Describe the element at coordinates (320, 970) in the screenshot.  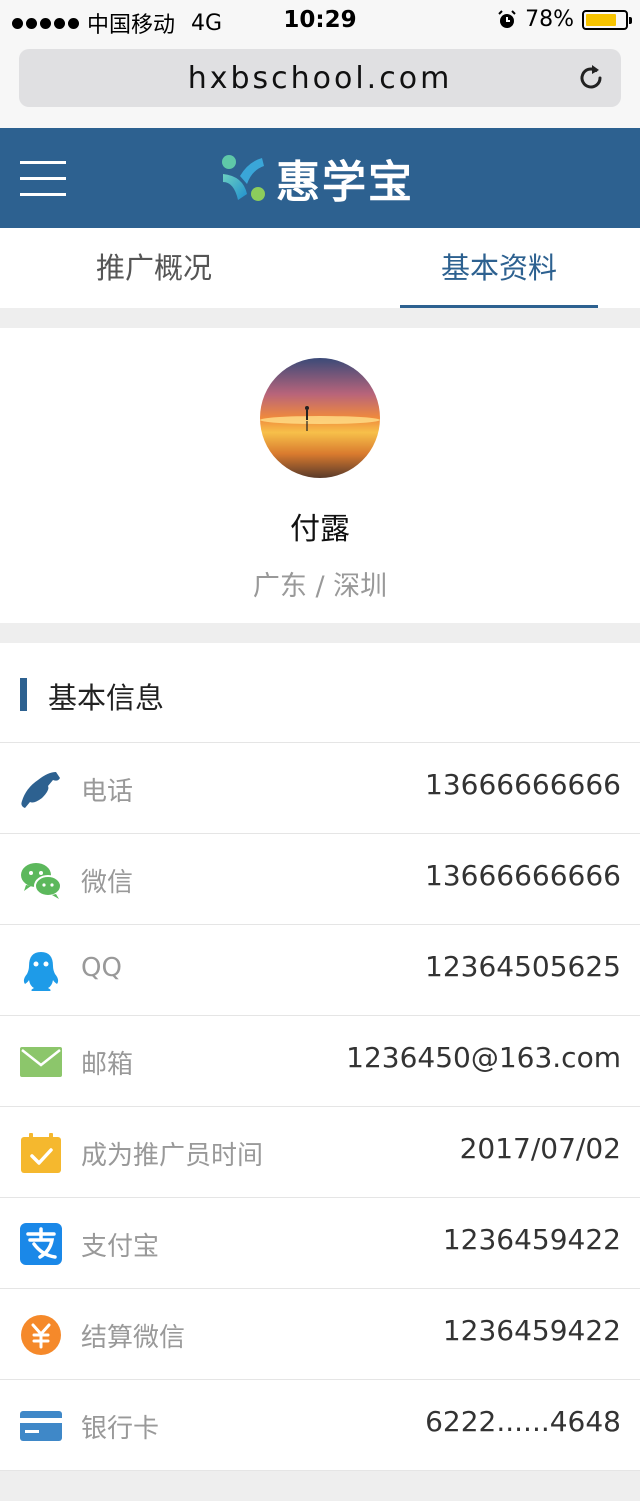
I see `info-row-qq: QQ 12364505625` at that location.